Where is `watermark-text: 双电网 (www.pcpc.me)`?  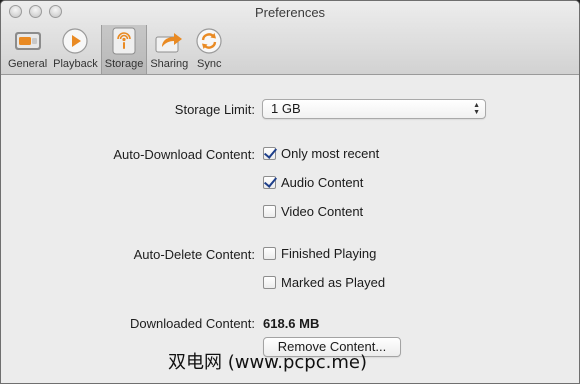 watermark-text: 双电网 (www.pcpc.me) is located at coordinates (267, 362).